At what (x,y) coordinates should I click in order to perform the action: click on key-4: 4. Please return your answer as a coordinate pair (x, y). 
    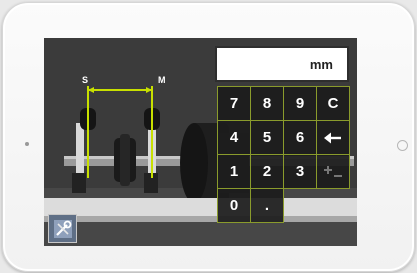
    Looking at the image, I should click on (234, 137).